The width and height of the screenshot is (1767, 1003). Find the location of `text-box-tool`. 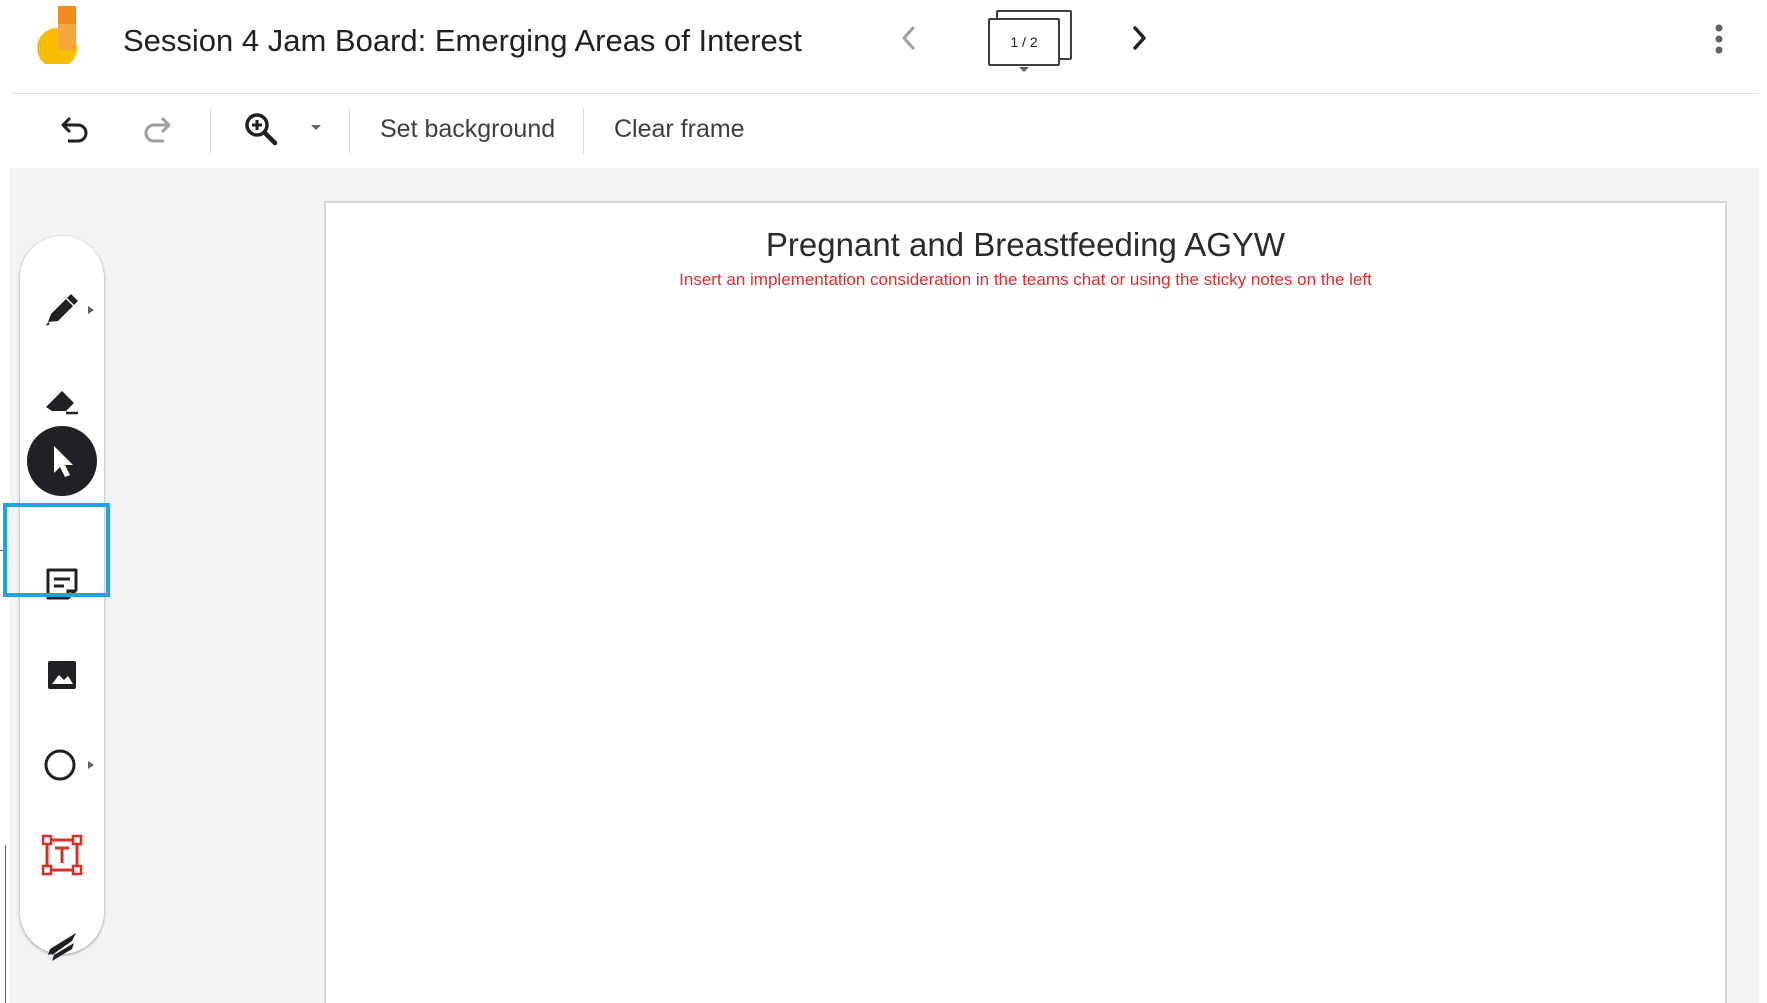

text-box-tool is located at coordinates (62, 855).